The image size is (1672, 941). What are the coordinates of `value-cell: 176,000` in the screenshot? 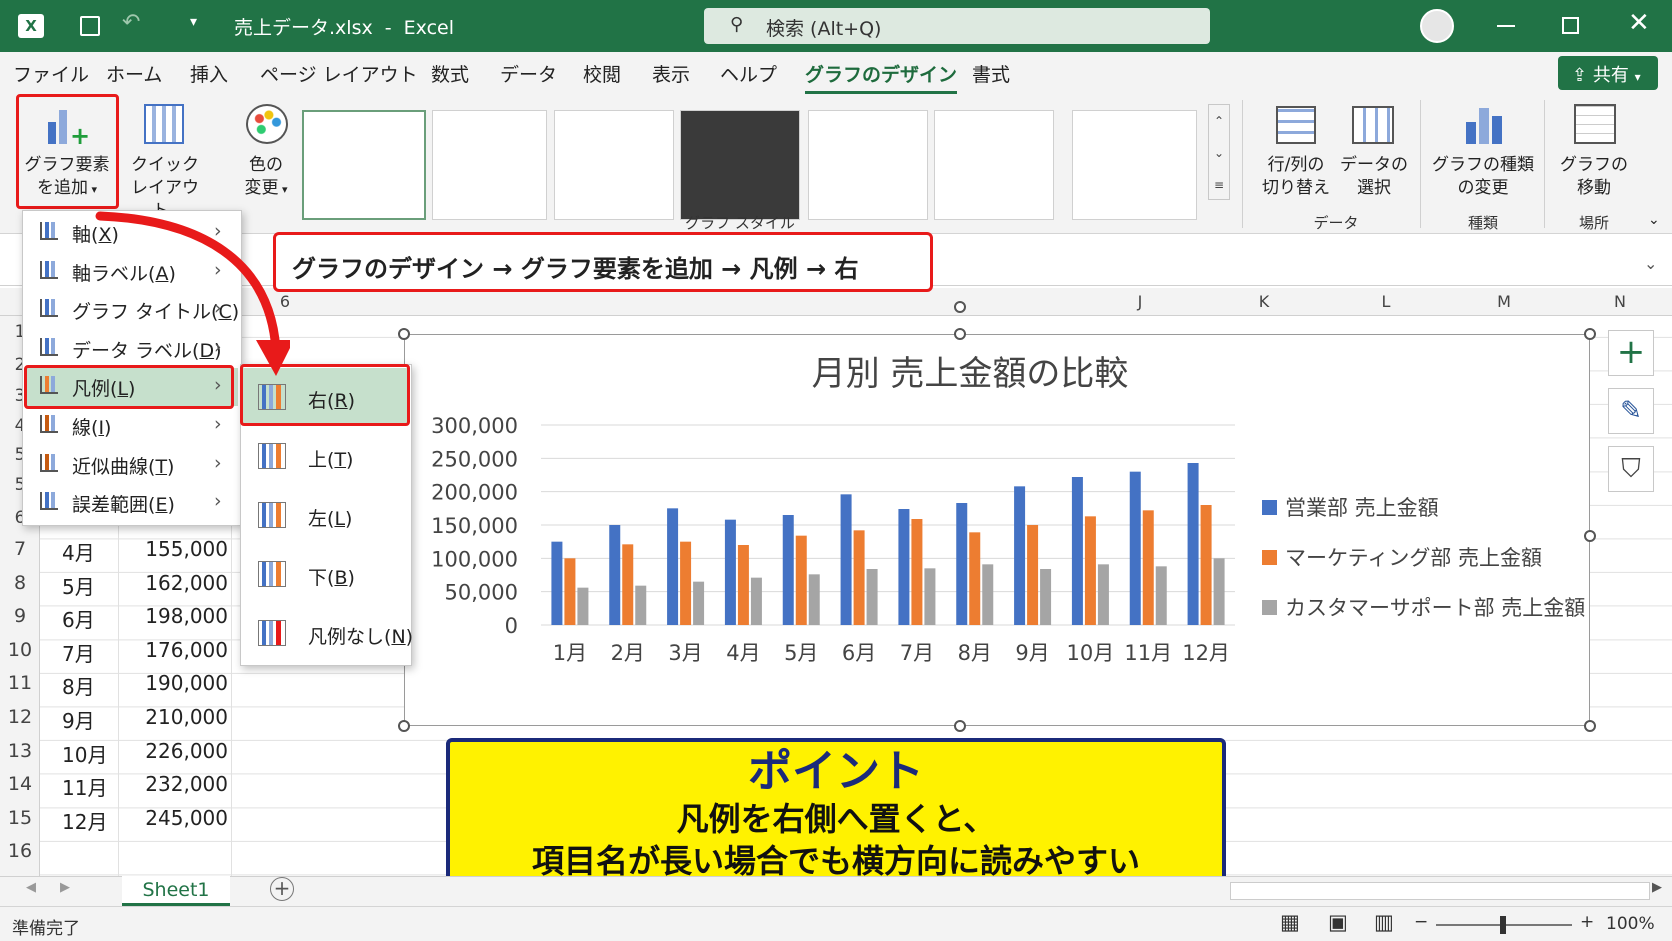 It's located at (175, 650).